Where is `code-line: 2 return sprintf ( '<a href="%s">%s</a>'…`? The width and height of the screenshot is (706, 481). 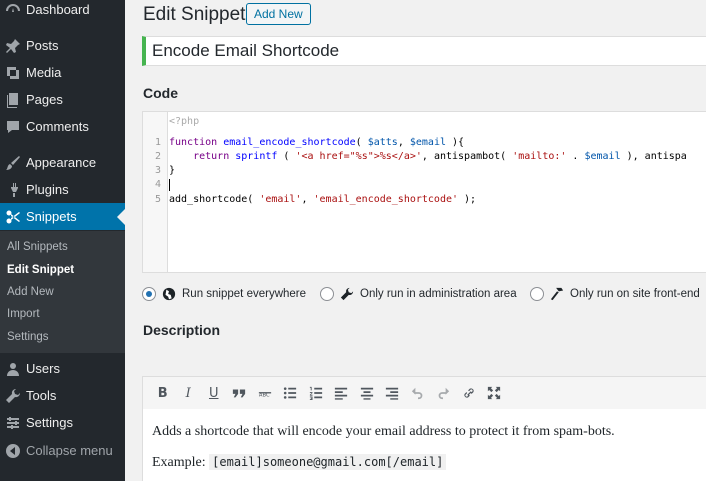
code-line: 2 return sprintf ( '<a href="%s">%s</a>'… is located at coordinates (420, 156).